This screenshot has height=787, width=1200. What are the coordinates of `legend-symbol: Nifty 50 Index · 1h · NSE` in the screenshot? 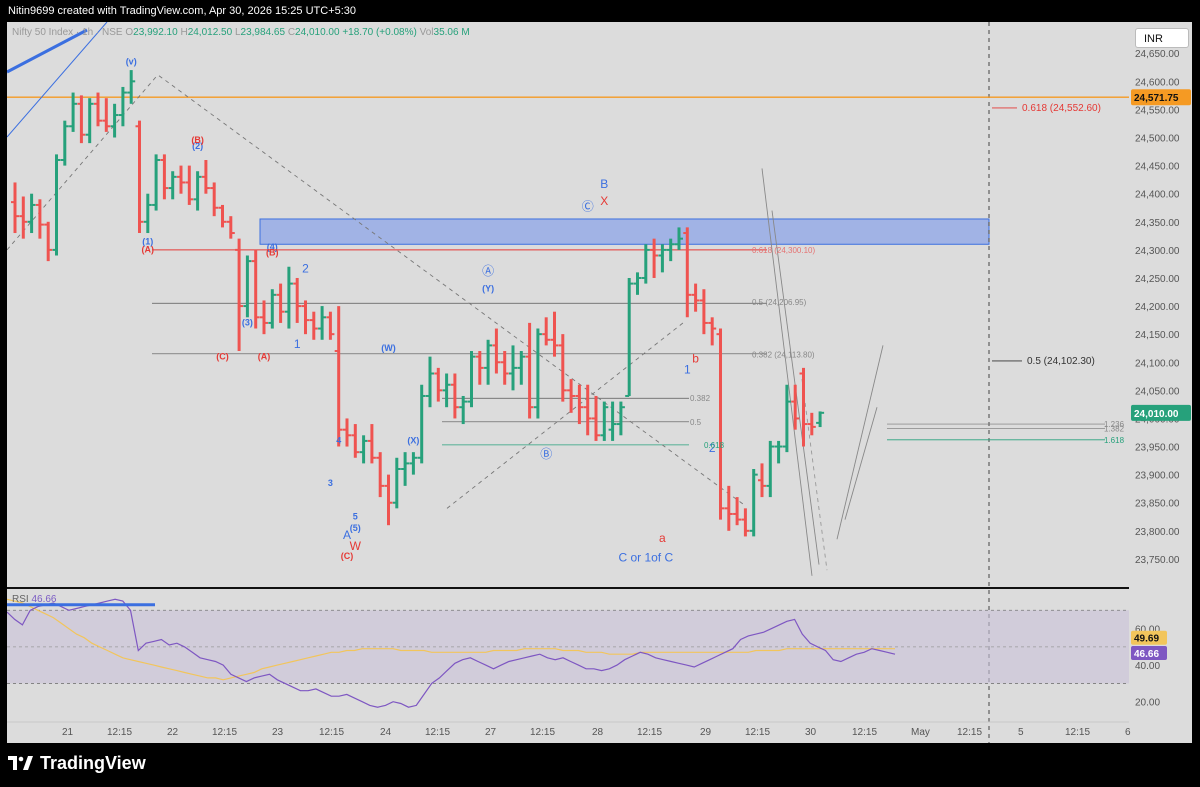 It's located at (67, 32).